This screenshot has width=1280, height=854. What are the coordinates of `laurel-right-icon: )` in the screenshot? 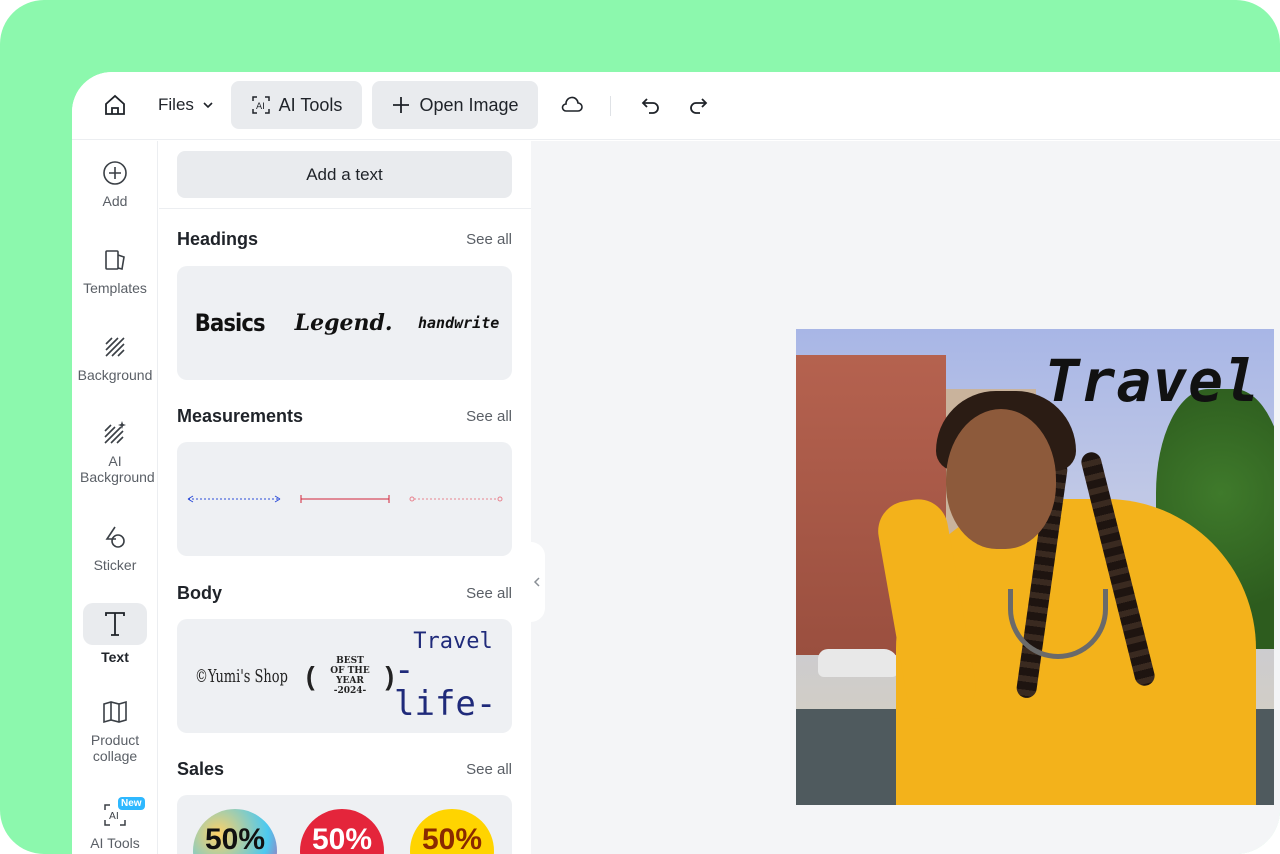 It's located at (389, 675).